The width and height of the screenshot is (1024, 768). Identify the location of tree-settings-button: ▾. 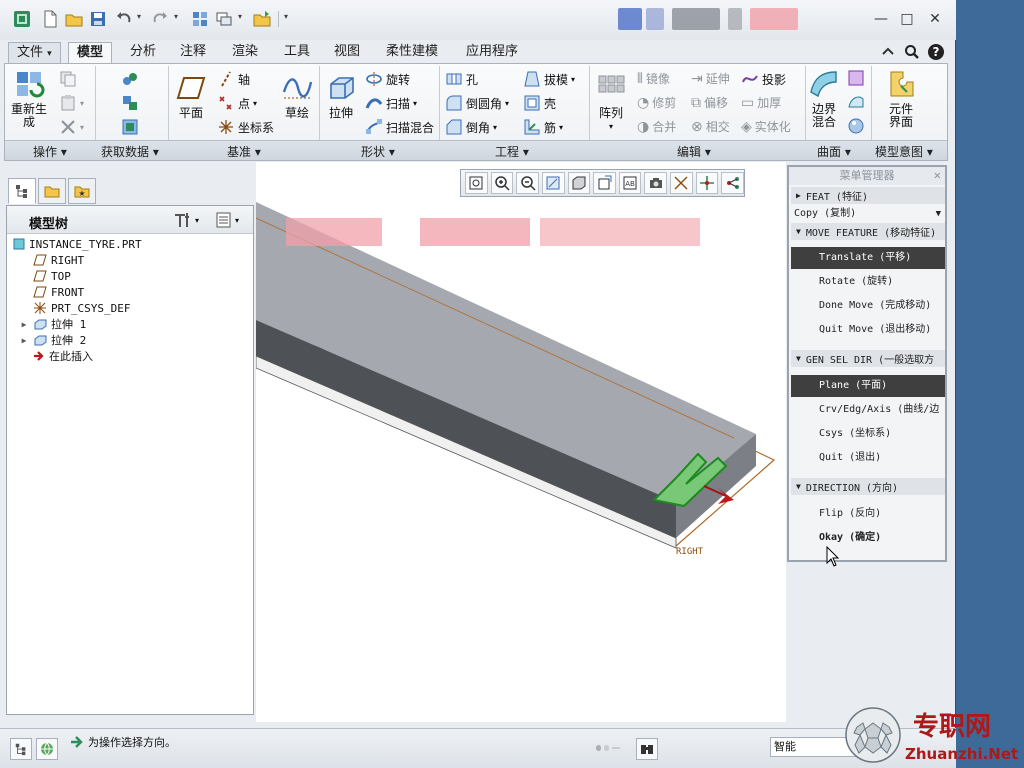
(186, 220).